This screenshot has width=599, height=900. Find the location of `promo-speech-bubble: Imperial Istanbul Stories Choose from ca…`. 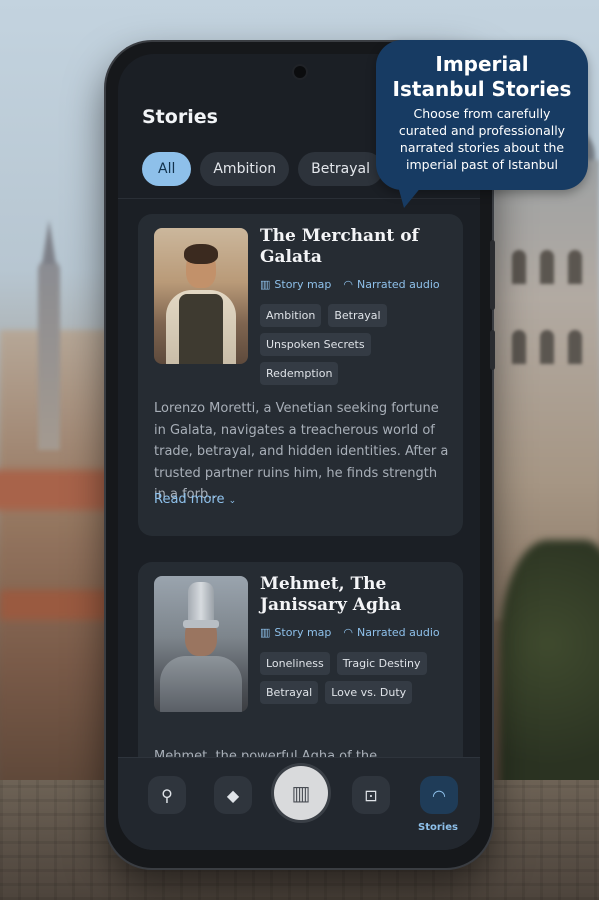

promo-speech-bubble: Imperial Istanbul Stories Choose from ca… is located at coordinates (482, 124).